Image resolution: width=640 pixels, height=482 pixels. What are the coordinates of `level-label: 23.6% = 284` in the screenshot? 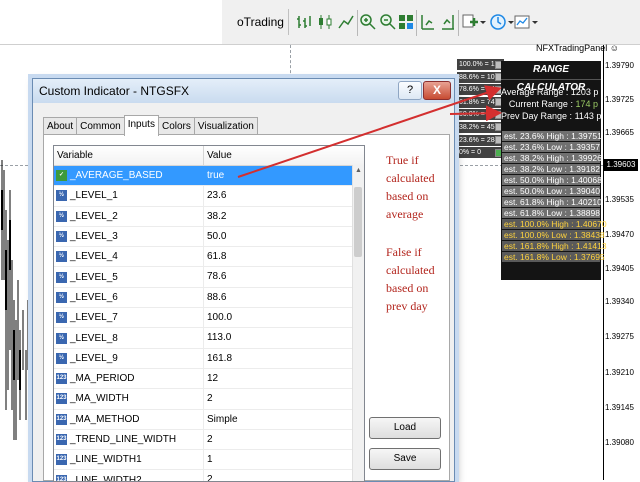 It's located at (477, 140).